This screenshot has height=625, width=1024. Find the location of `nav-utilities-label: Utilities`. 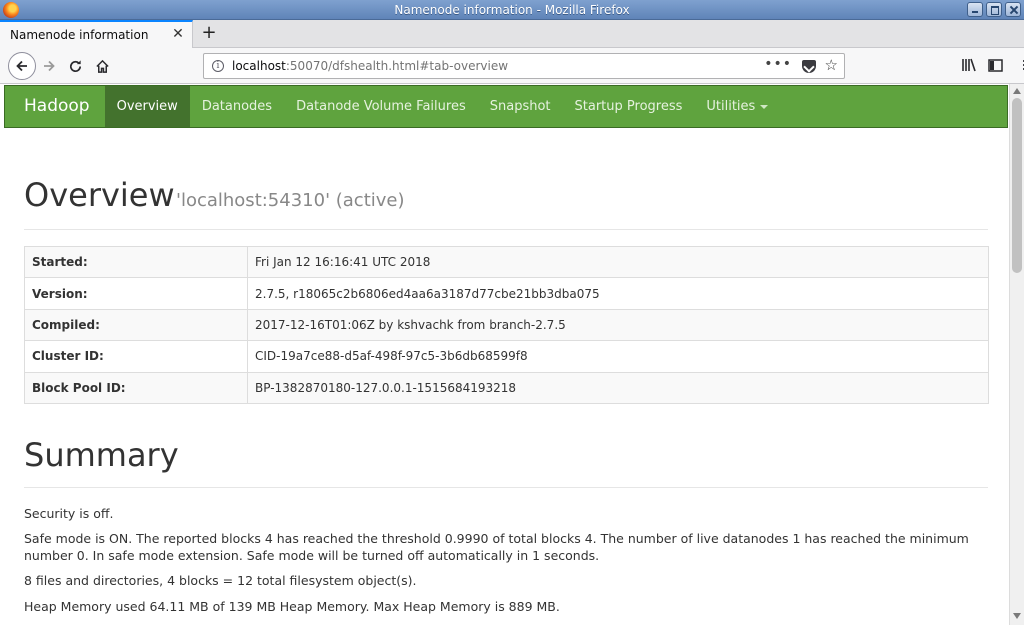

nav-utilities-label: Utilities is located at coordinates (731, 106).